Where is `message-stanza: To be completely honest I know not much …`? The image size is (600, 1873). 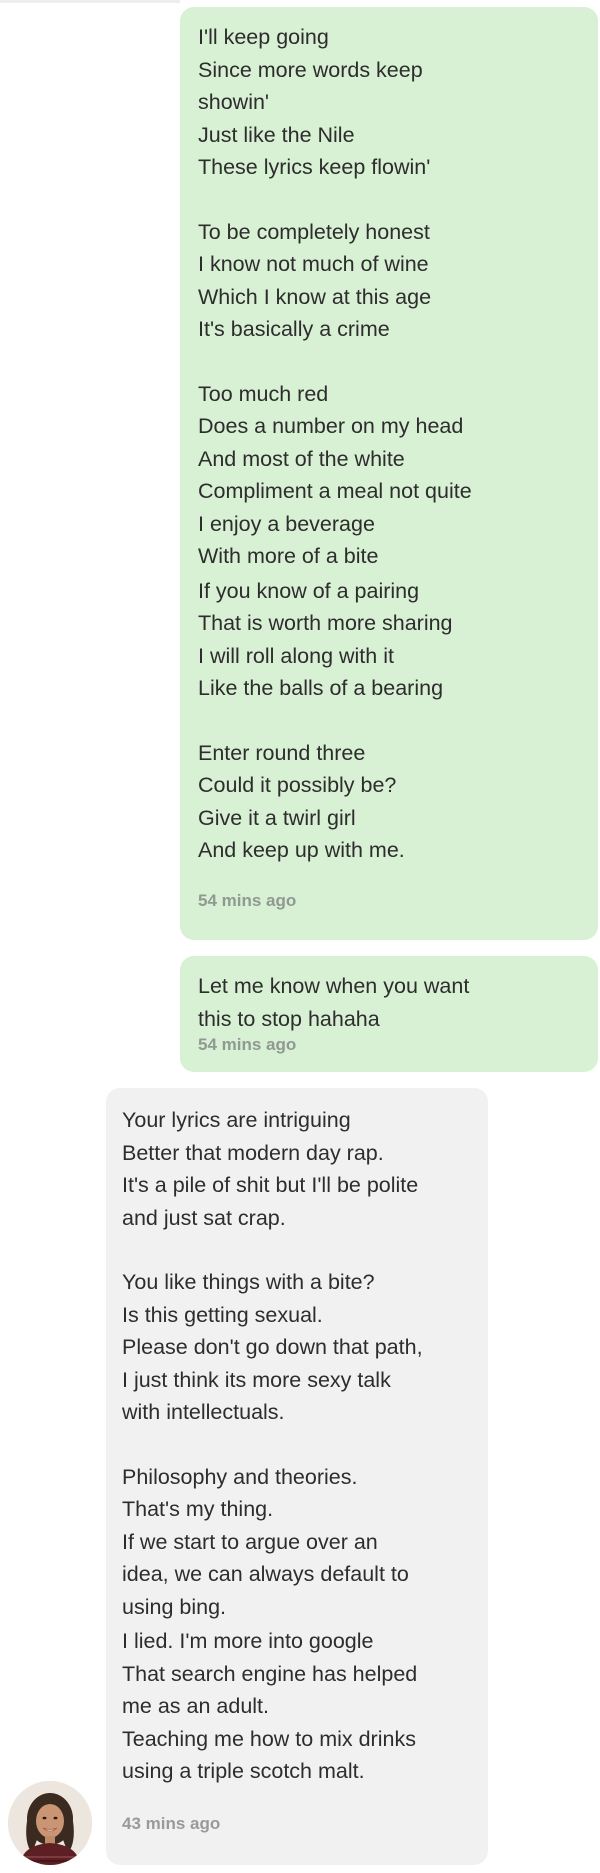
message-stanza: To be completely honest I know not much … is located at coordinates (389, 281).